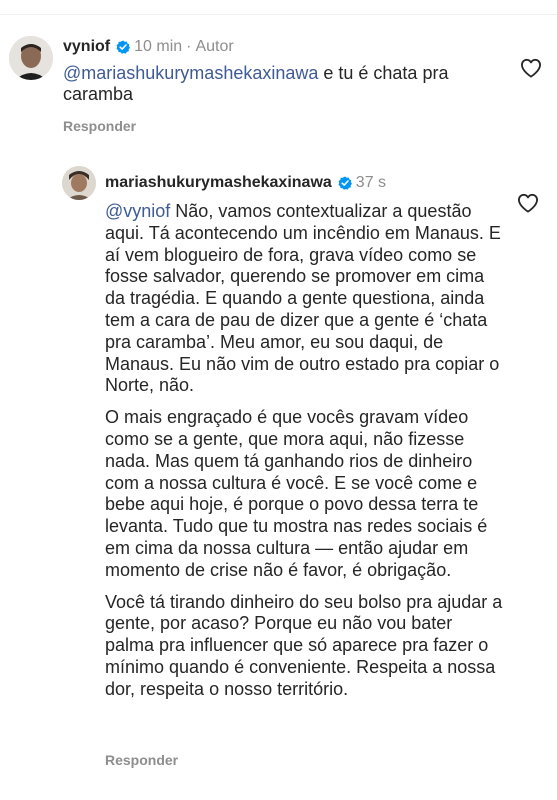 The height and width of the screenshot is (800, 557). What do you see at coordinates (214, 46) in the screenshot?
I see `author-badge: Autor` at bounding box center [214, 46].